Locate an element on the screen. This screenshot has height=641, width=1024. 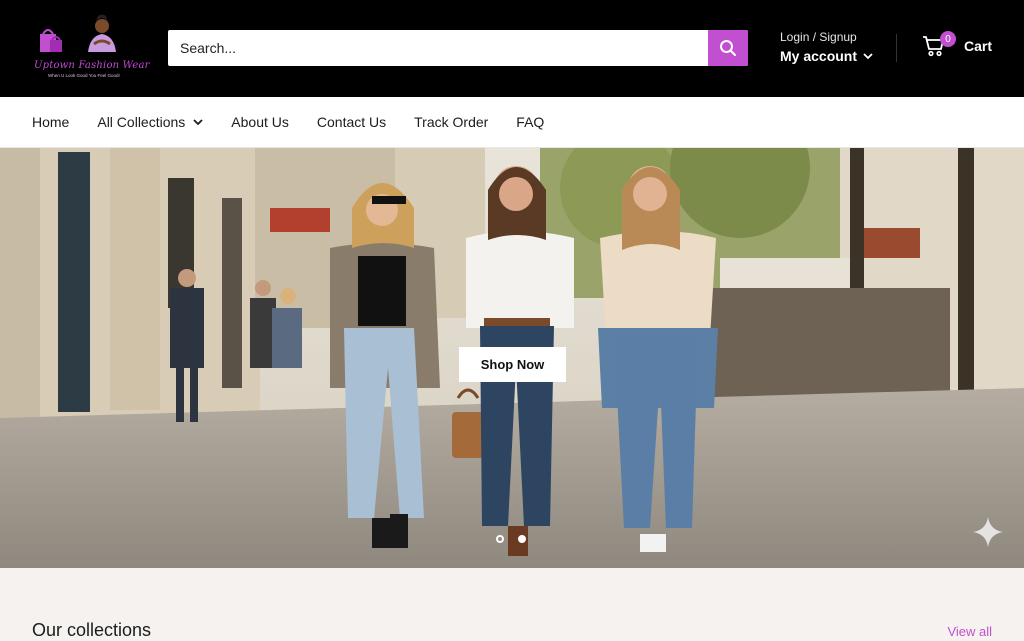
nav-item-all-collections: All Collections is located at coordinates (150, 122).